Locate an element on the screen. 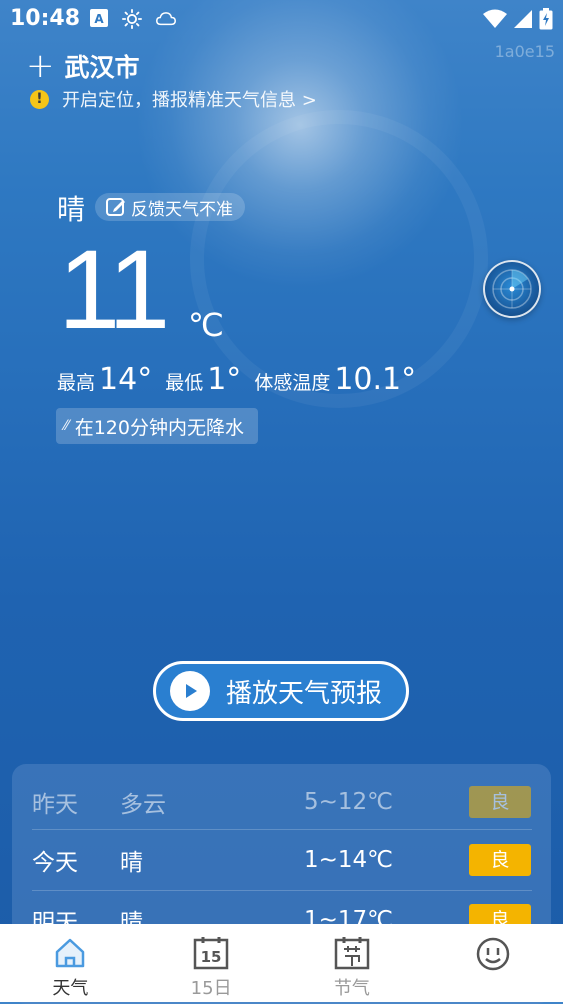 Image resolution: width=563 pixels, height=1004 pixels. nav-tab-solar-terms: 节气 is located at coordinates (352, 963).